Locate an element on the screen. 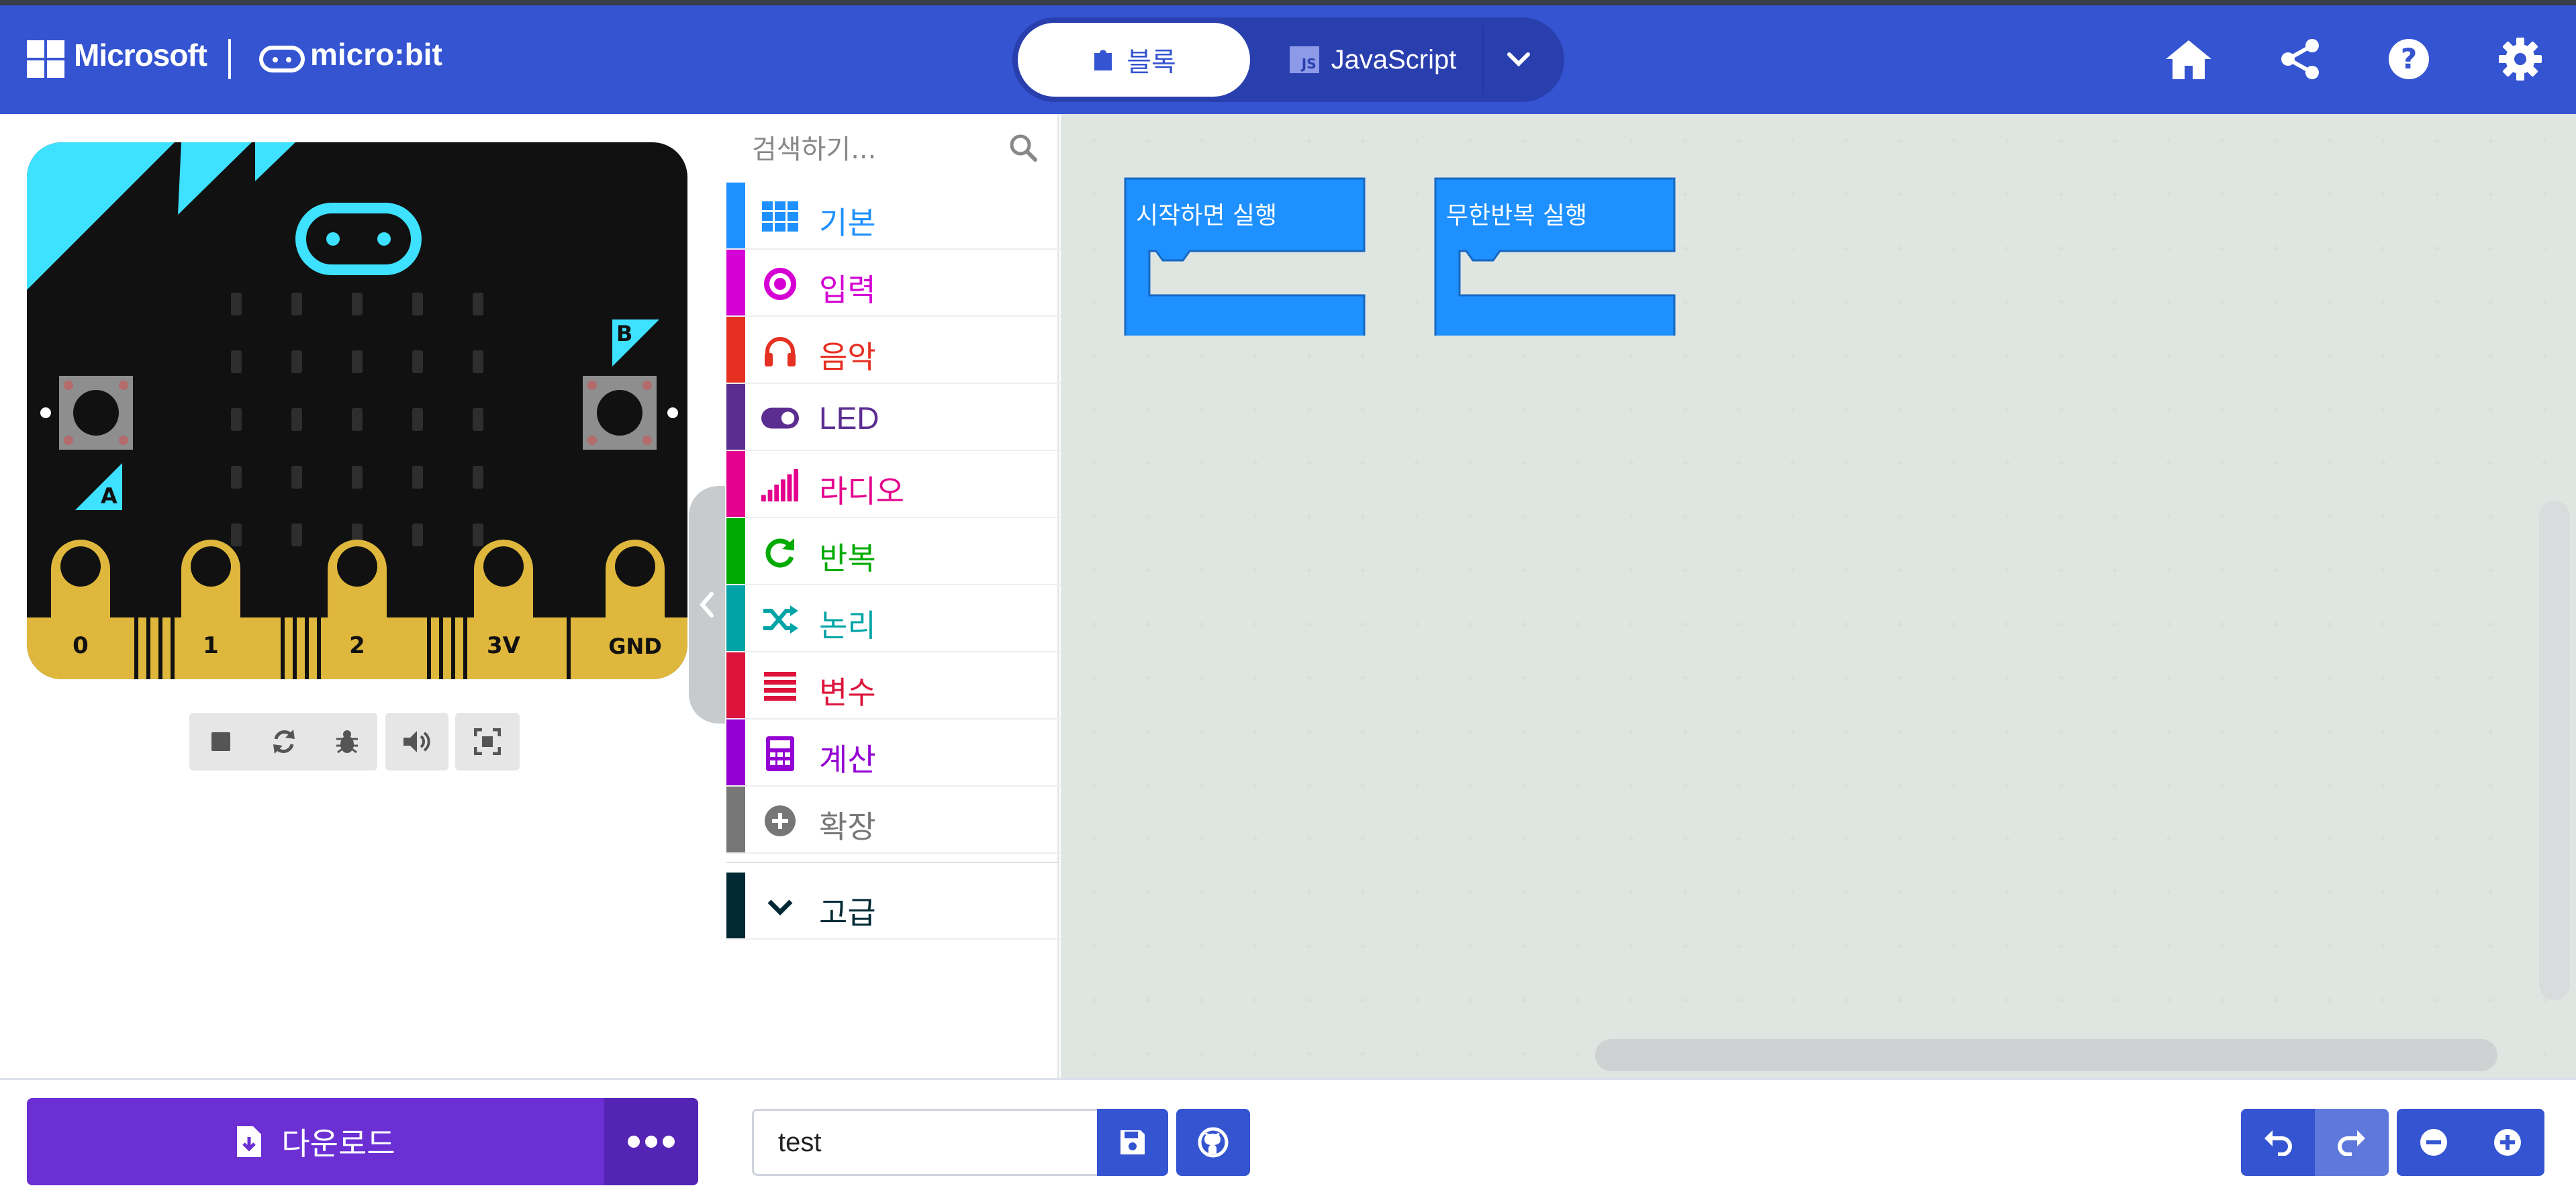 The image size is (2576, 1190). microbit-simulator-board: A B 0 1 2 3V GND is located at coordinates (357, 410).